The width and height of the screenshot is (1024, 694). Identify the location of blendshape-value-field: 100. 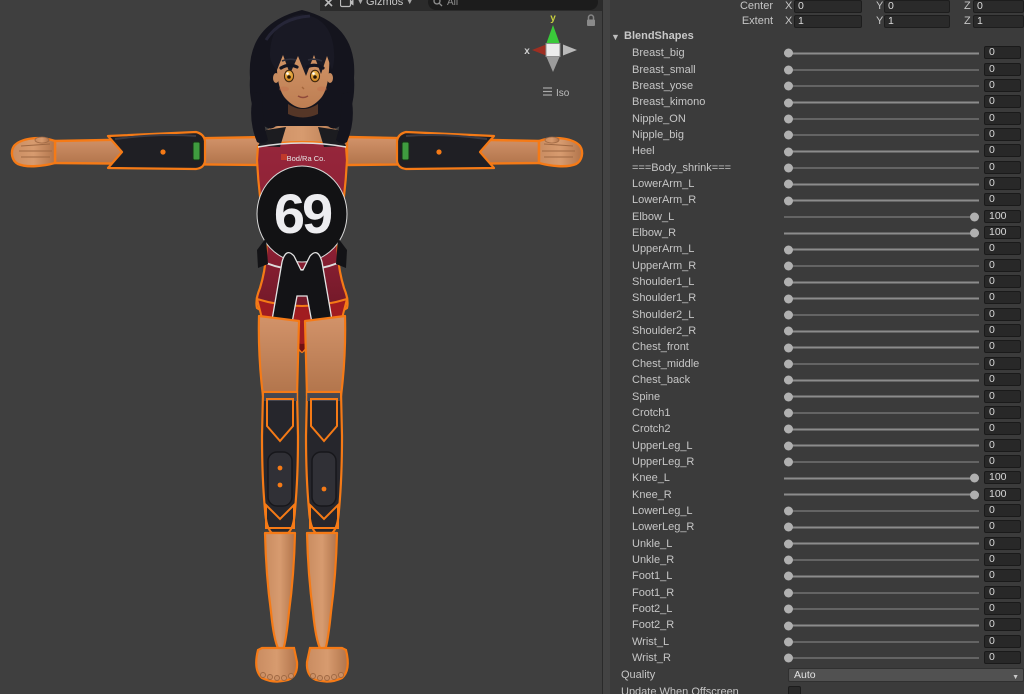
(1002, 216).